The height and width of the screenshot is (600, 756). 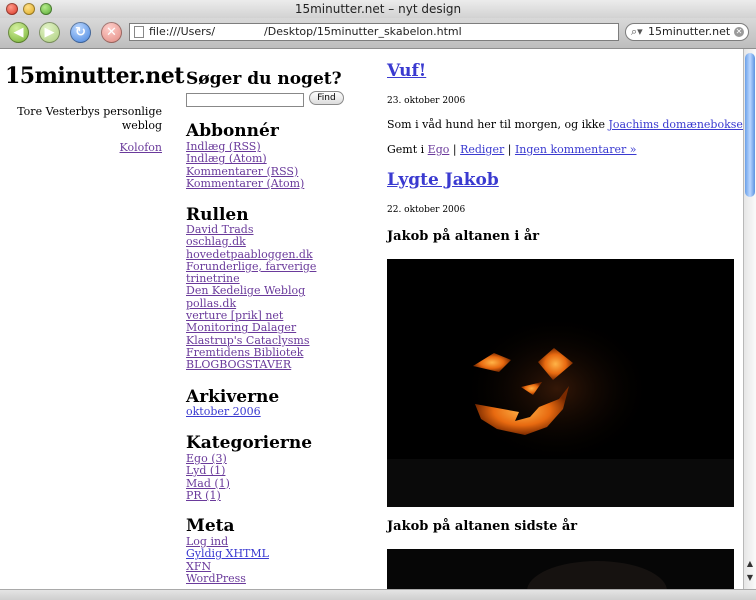 What do you see at coordinates (378, 594) in the screenshot?
I see `status-bar` at bounding box center [378, 594].